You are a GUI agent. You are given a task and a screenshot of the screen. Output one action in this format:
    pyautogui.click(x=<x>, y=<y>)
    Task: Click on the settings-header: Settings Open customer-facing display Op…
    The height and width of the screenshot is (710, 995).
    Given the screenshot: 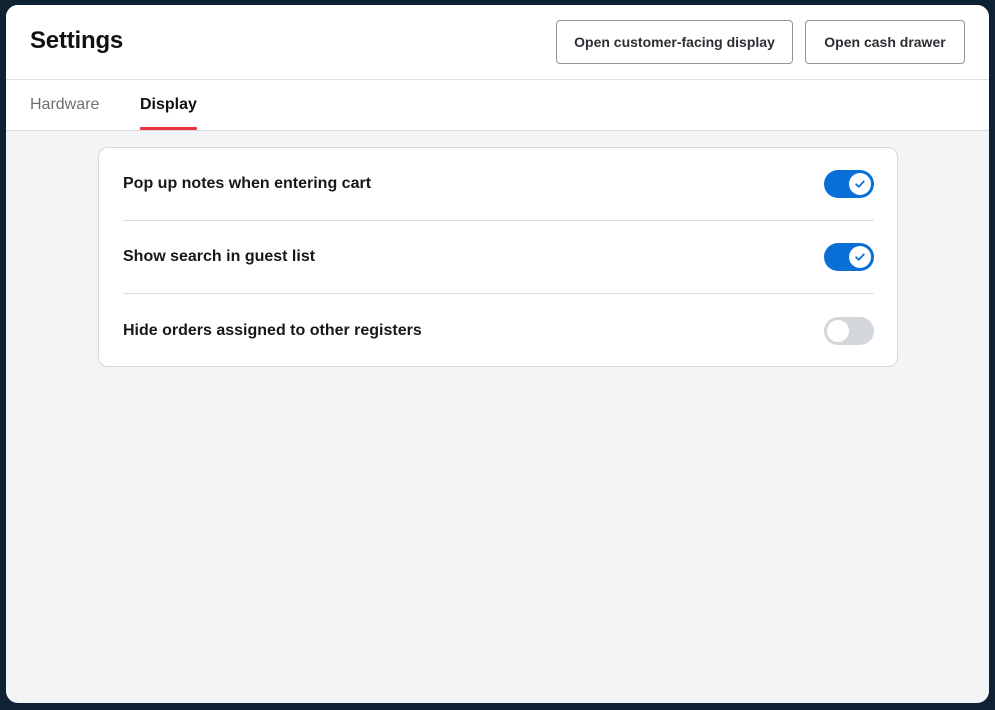 What is the action you would take?
    pyautogui.click(x=497, y=42)
    